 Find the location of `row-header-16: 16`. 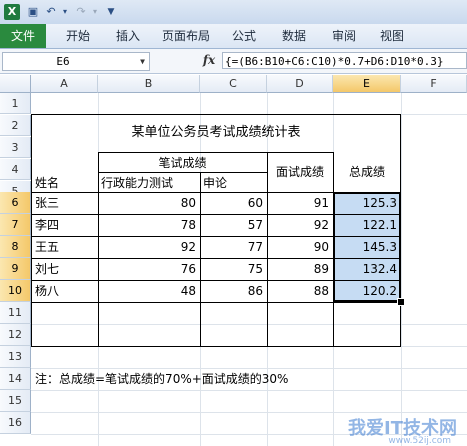

row-header-16: 16 is located at coordinates (15, 423).